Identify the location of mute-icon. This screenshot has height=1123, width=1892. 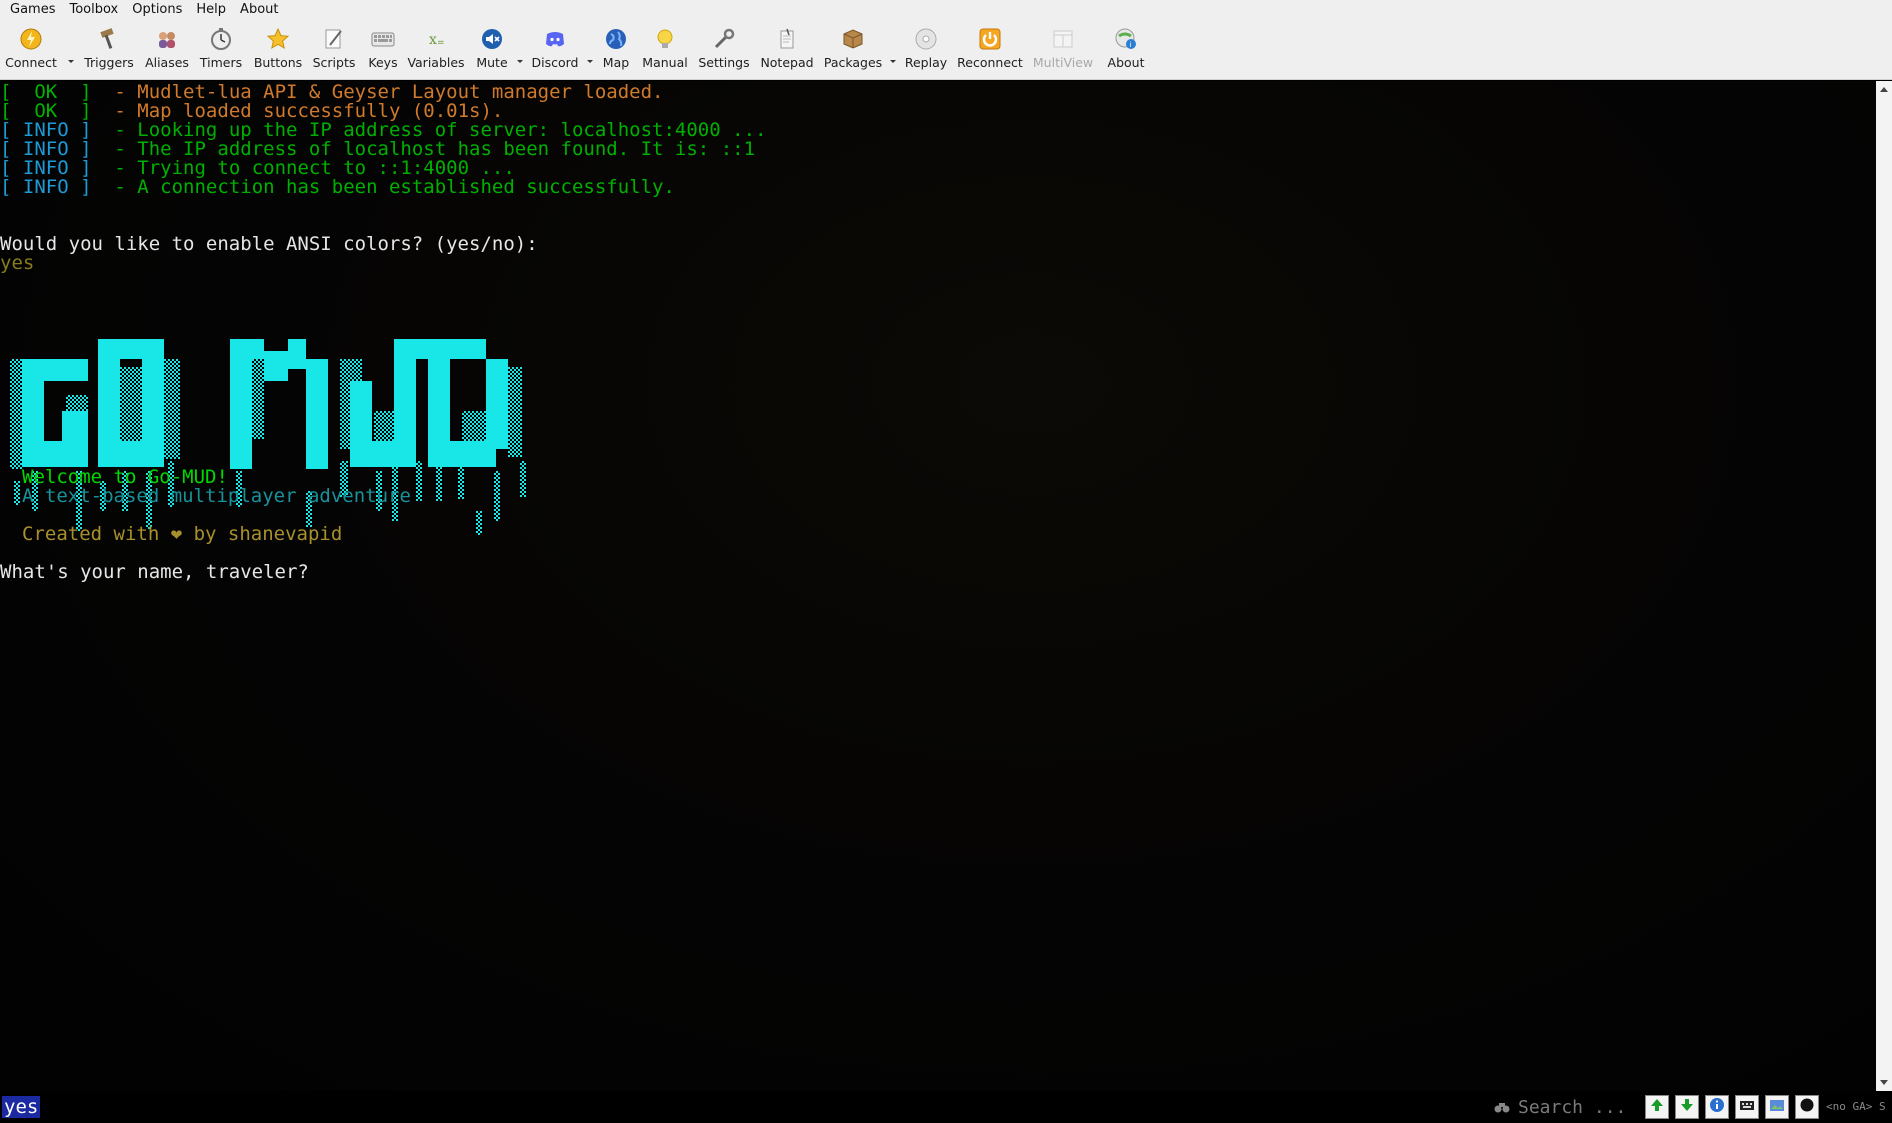
(492, 39).